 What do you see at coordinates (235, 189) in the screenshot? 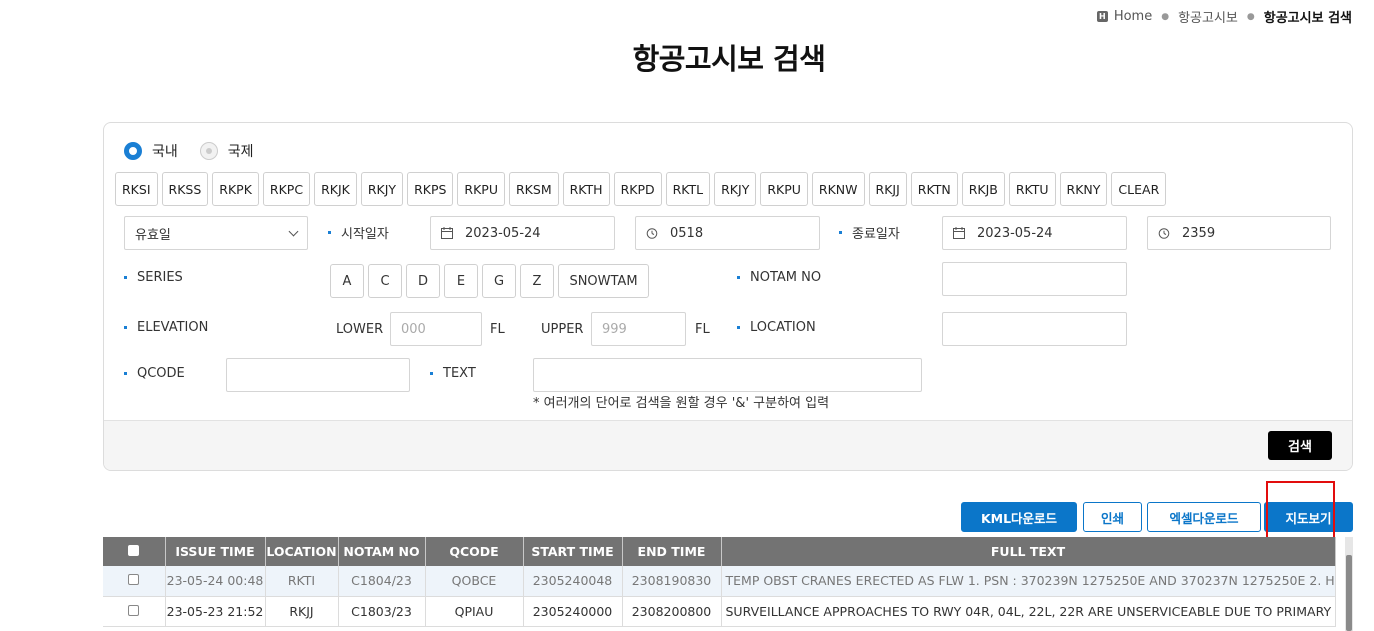
I see `airport-button-rkpk: RKPK` at bounding box center [235, 189].